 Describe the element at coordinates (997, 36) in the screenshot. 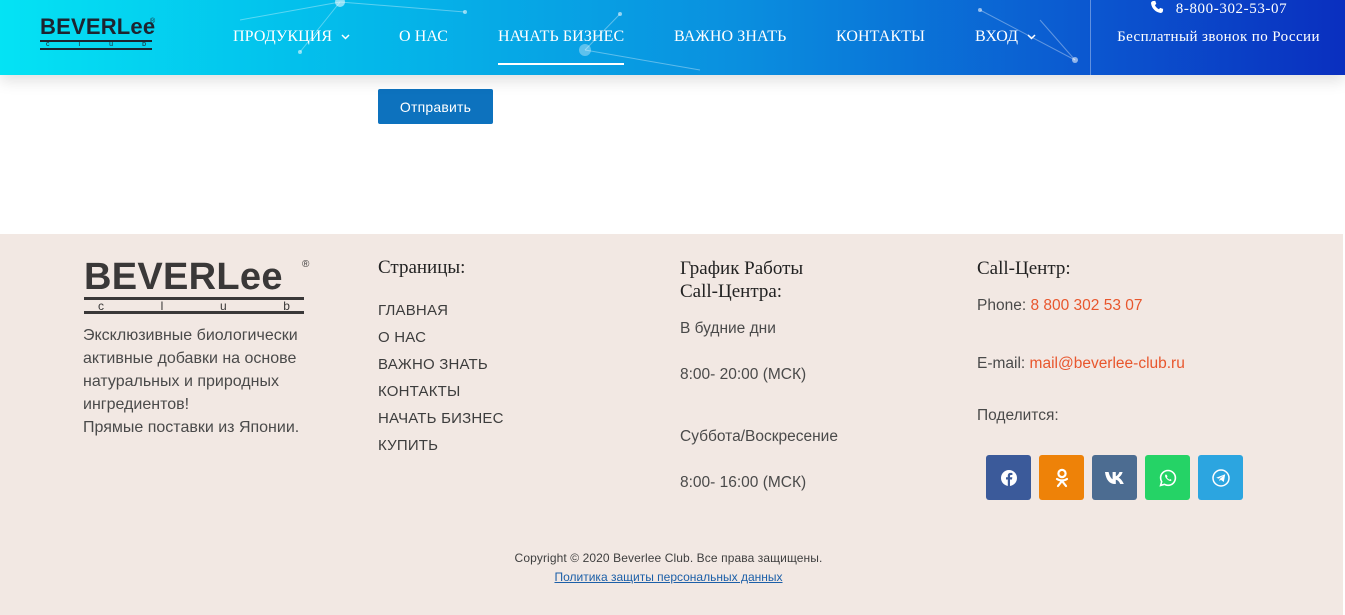

I see `nav-label: ВХОД` at that location.